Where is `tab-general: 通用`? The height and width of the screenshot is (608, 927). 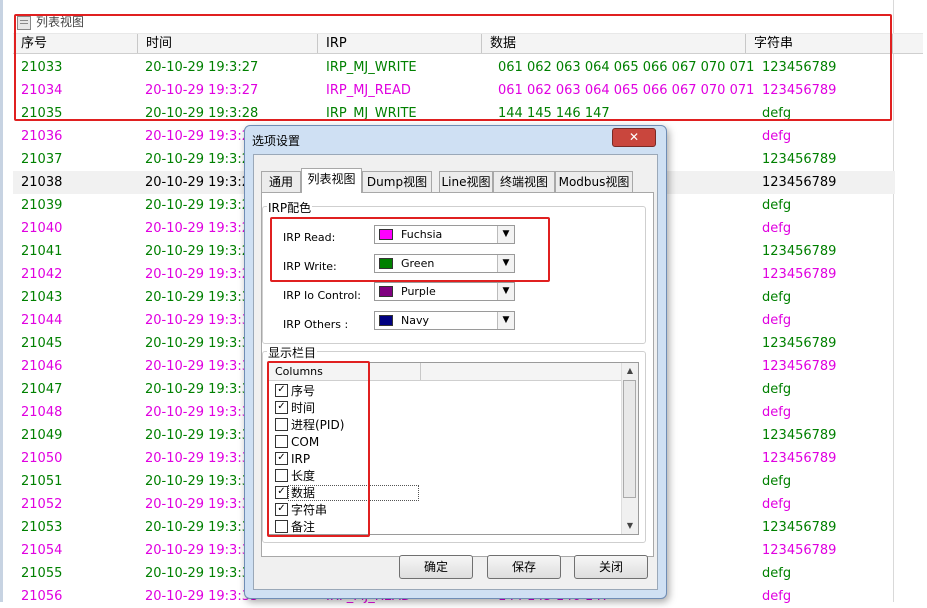 tab-general: 通用 is located at coordinates (281, 181).